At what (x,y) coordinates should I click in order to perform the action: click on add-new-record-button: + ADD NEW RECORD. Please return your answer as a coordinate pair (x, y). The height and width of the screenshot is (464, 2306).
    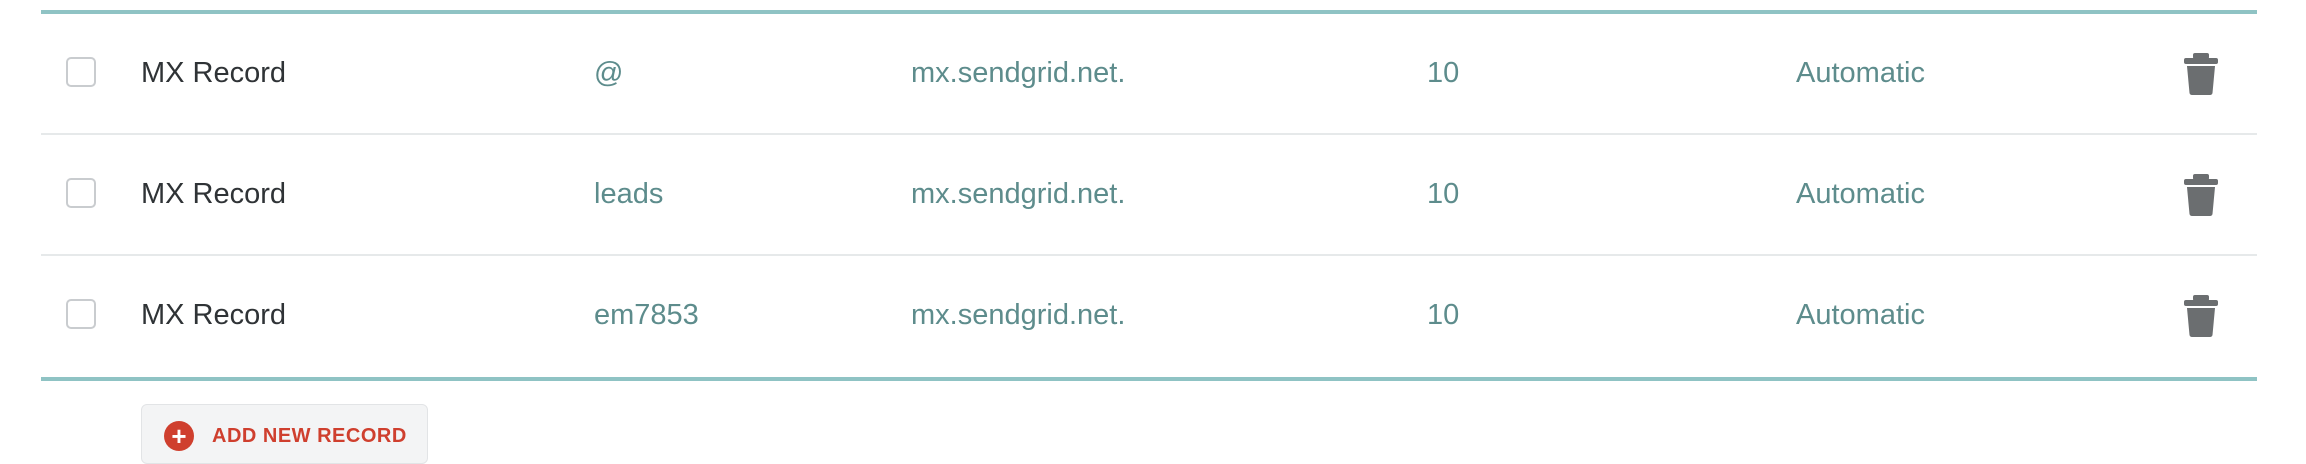
    Looking at the image, I should click on (284, 434).